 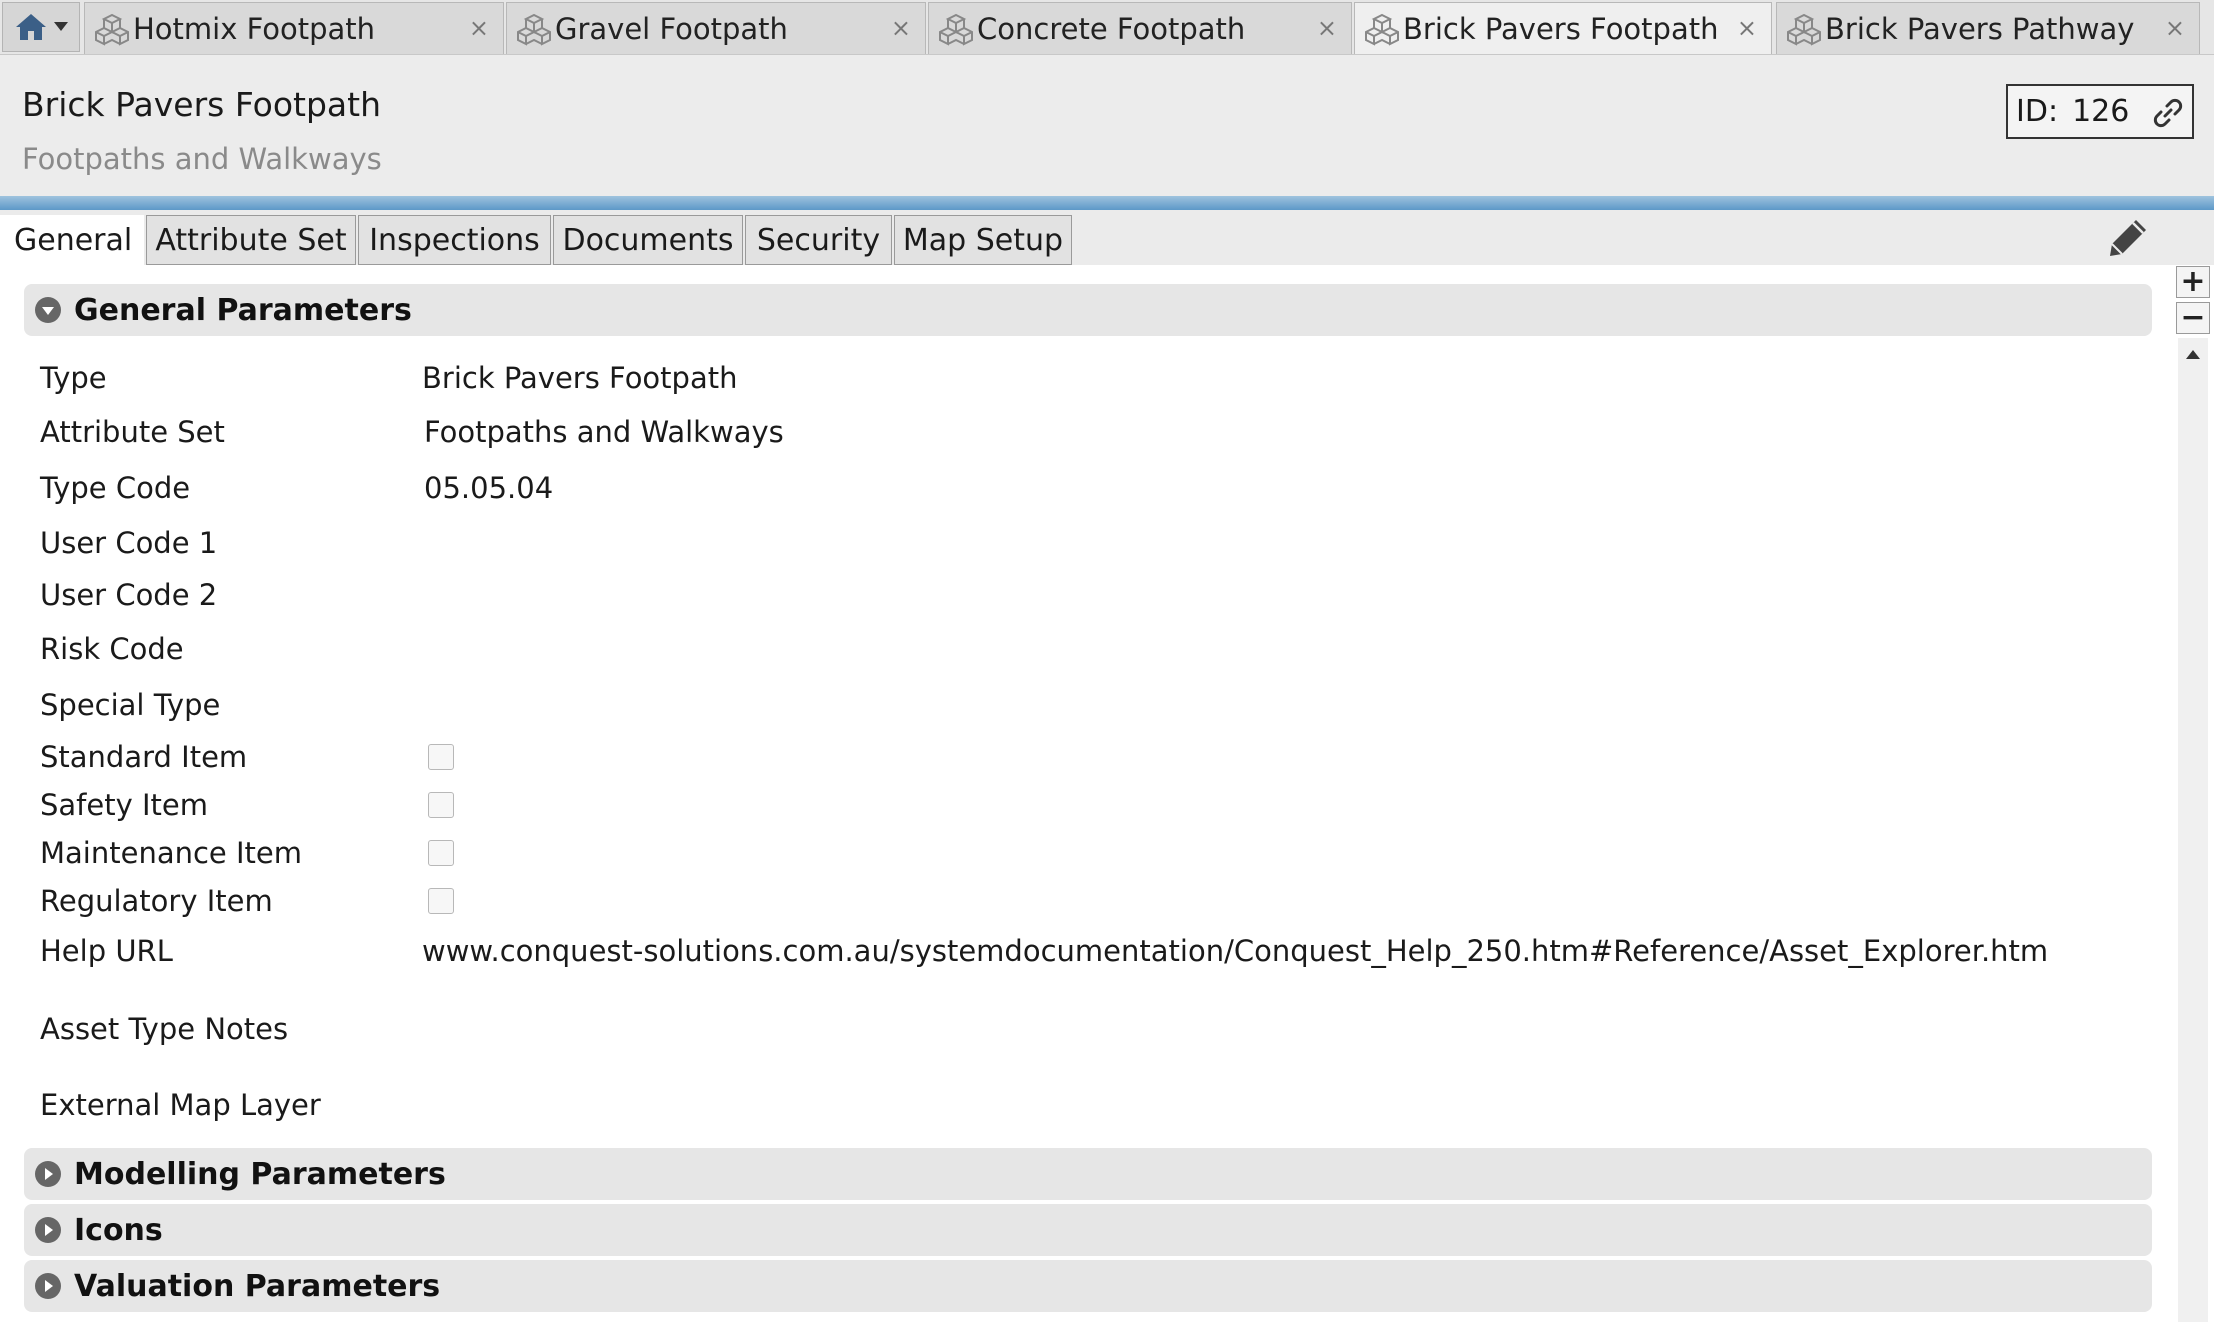 What do you see at coordinates (31, 27) in the screenshot?
I see `home-icon` at bounding box center [31, 27].